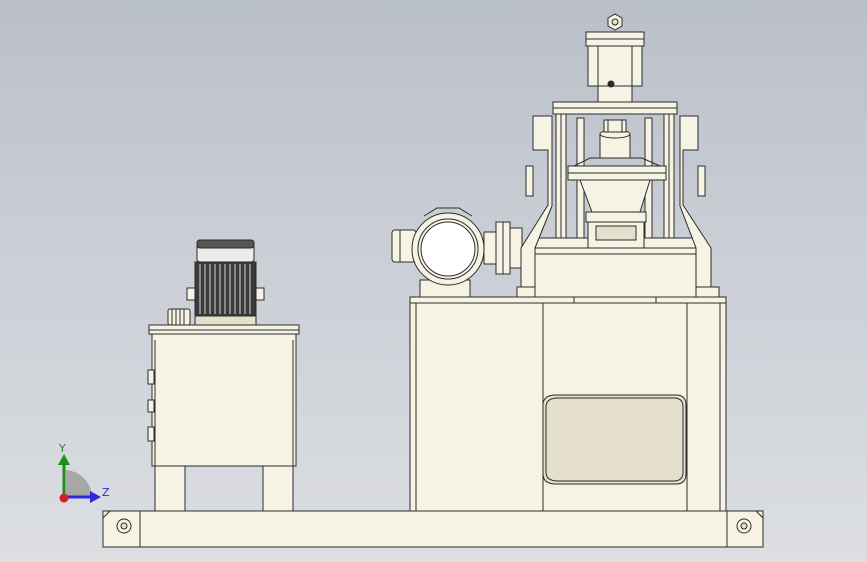 This screenshot has height=562, width=867. I want to click on axis-y-label: Y, so click(62, 448).